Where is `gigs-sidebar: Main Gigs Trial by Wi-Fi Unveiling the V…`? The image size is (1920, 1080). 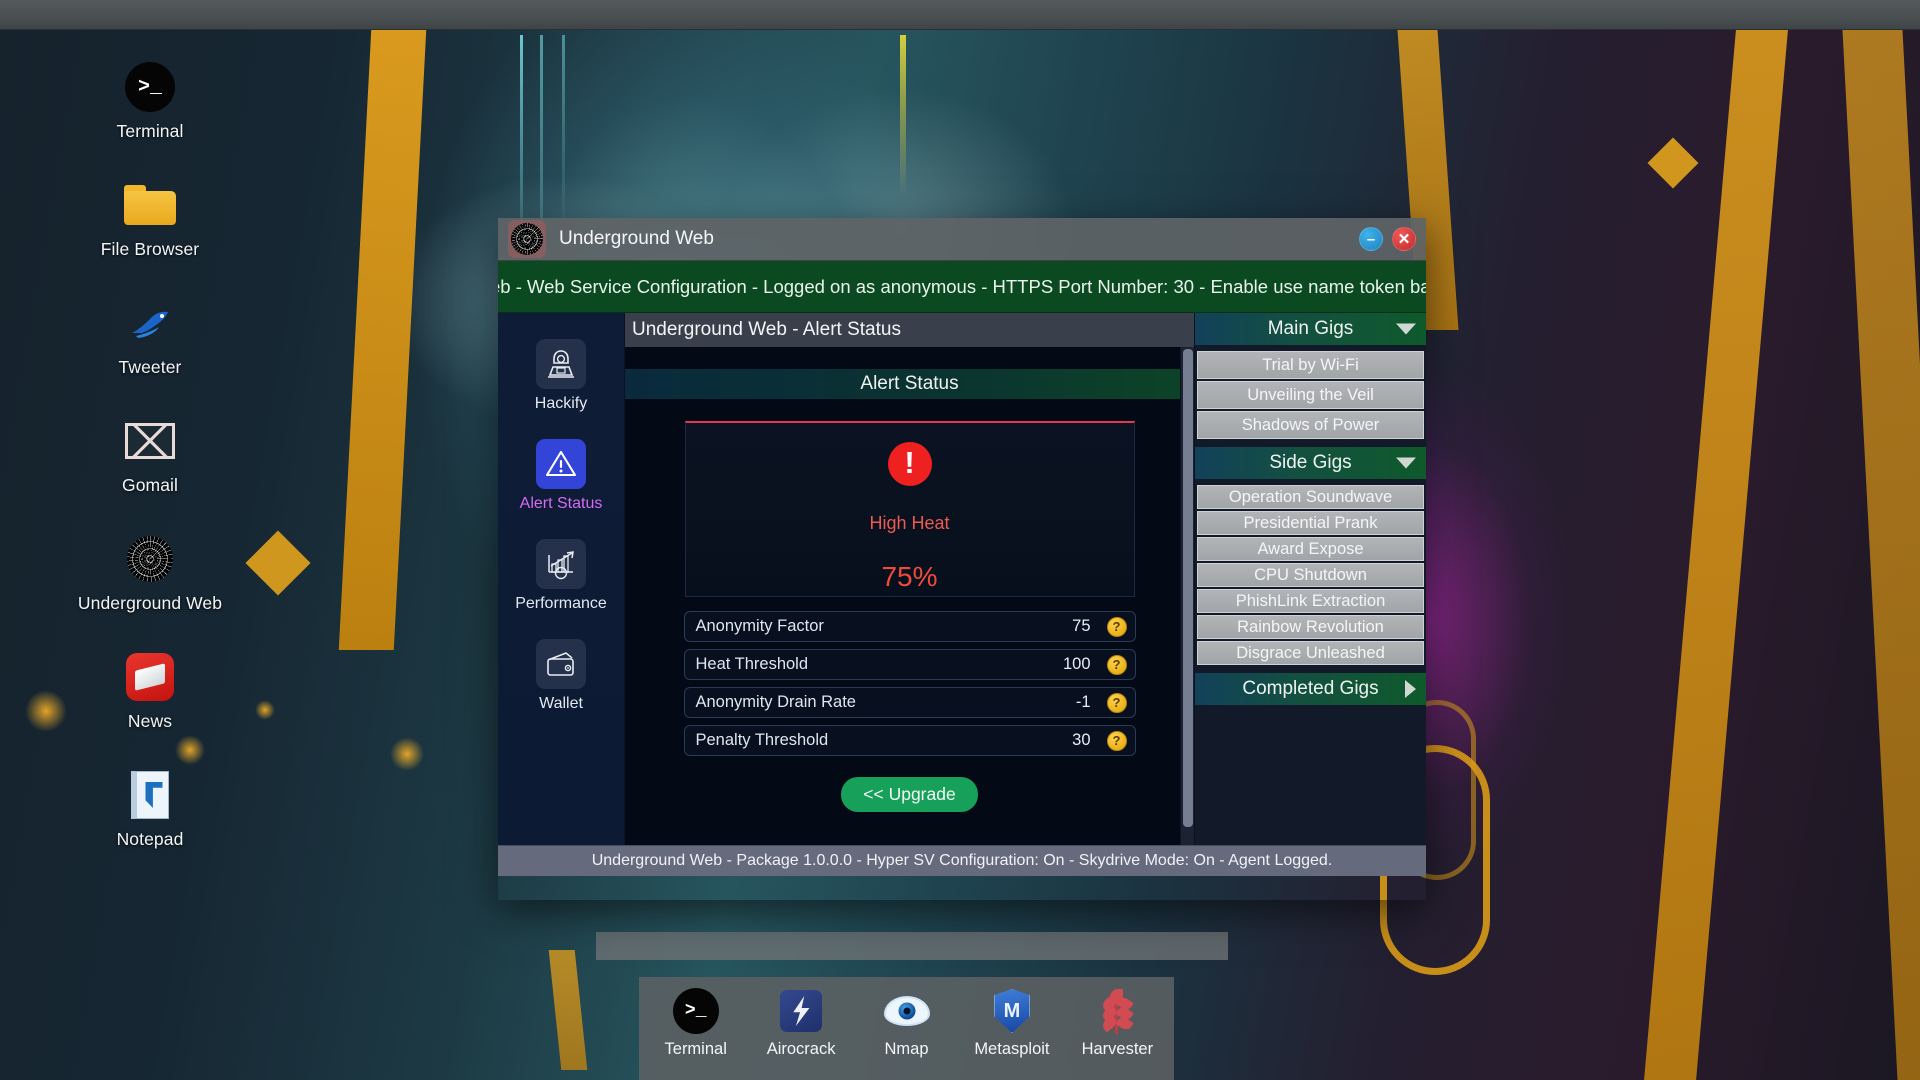
gigs-sidebar: Main Gigs Trial by Wi-Fi Unveiling the V… is located at coordinates (1310, 579).